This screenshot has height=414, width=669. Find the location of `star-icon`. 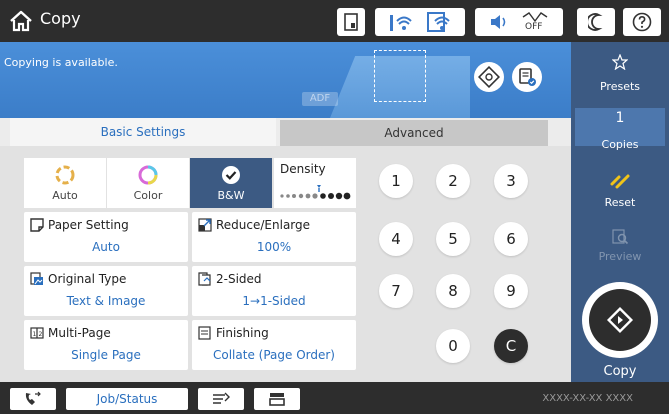

star-icon is located at coordinates (620, 62).